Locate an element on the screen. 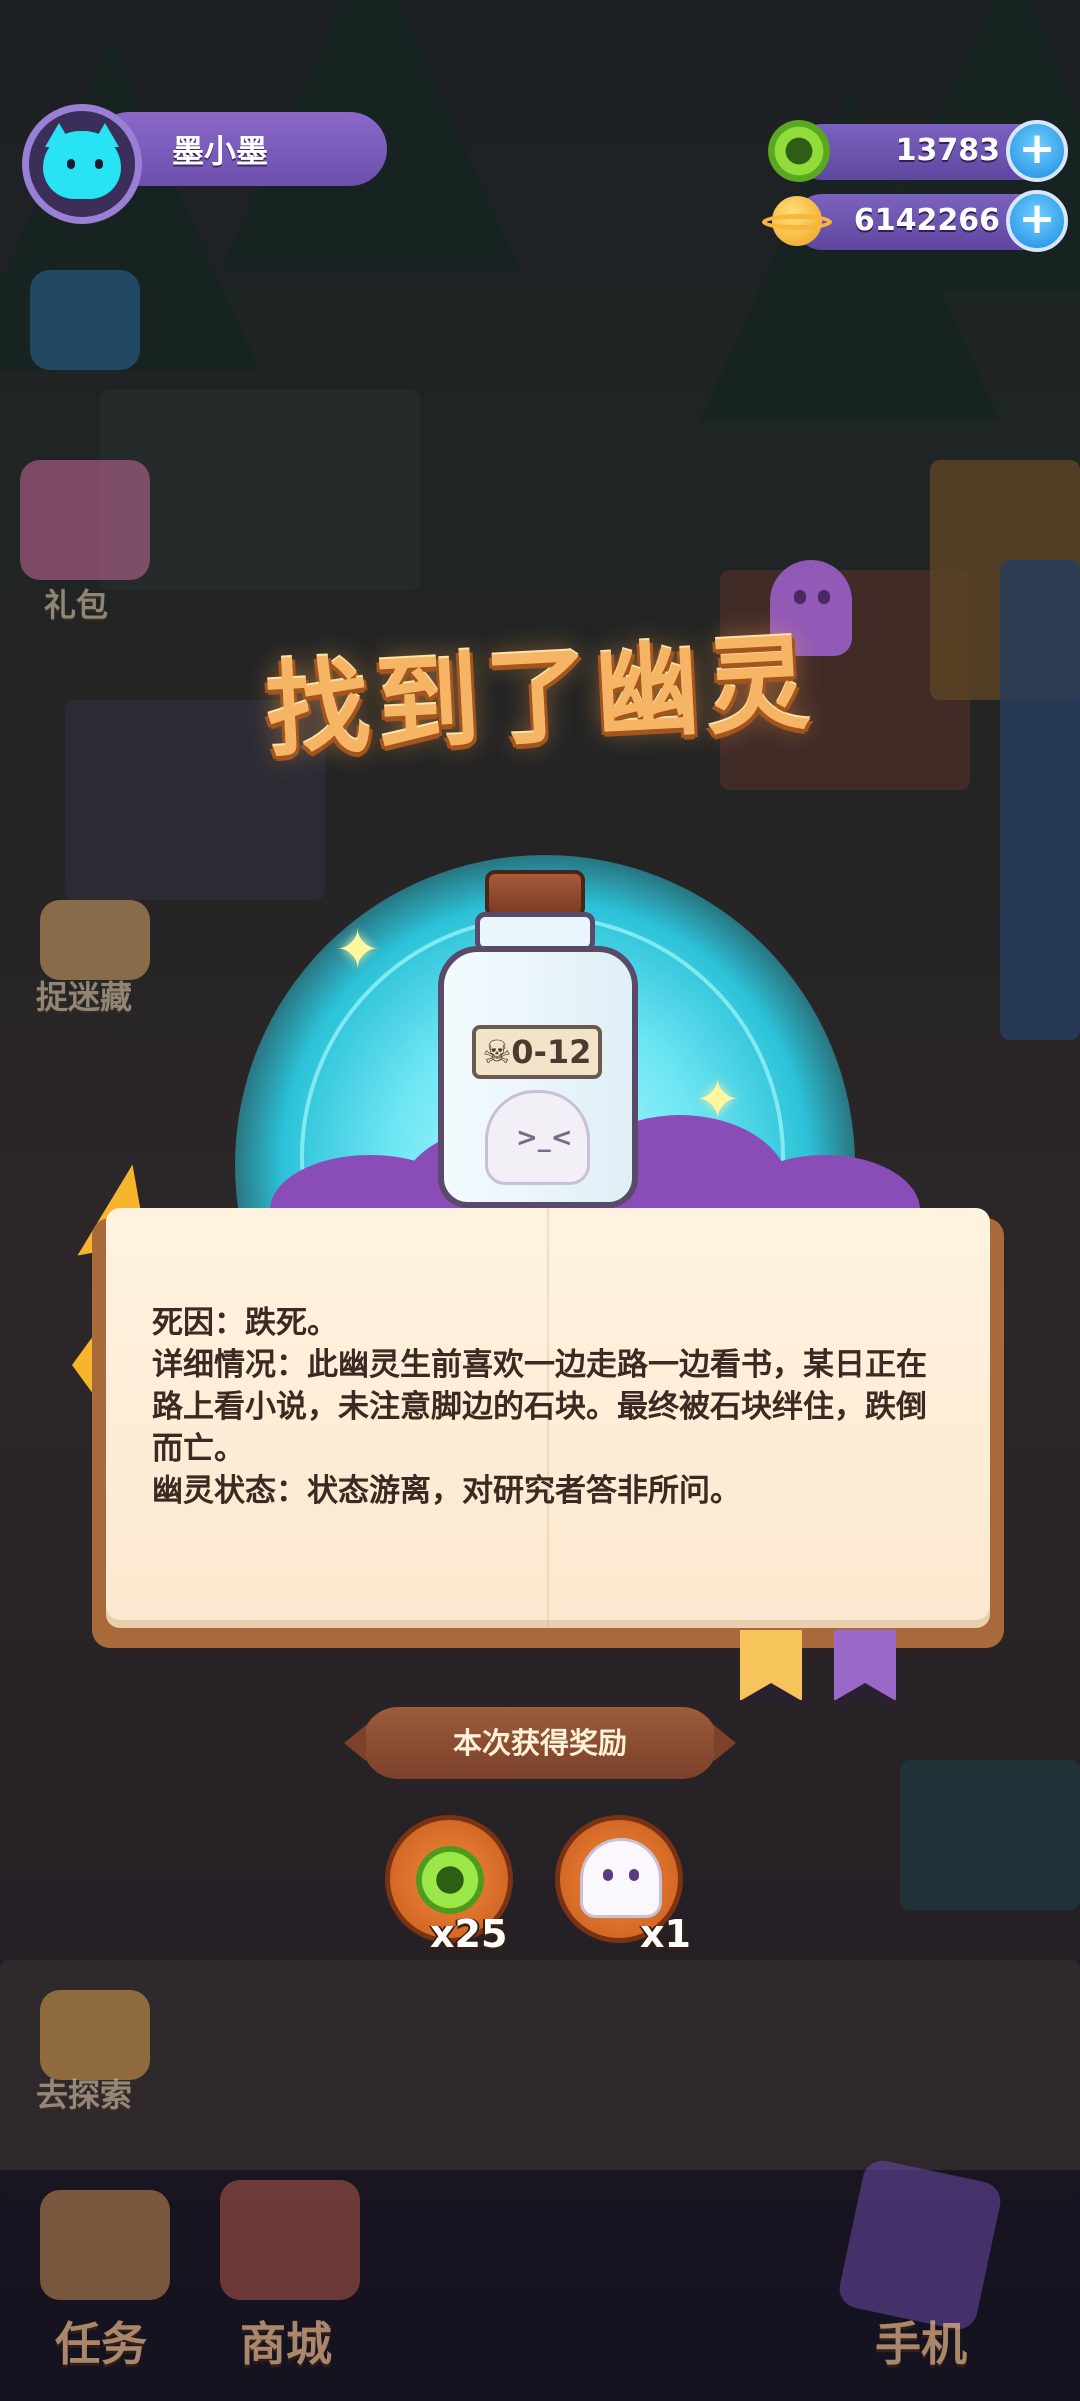 The height and width of the screenshot is (2401, 1080). hide-seek-label: 捉迷藏 is located at coordinates (84, 995).